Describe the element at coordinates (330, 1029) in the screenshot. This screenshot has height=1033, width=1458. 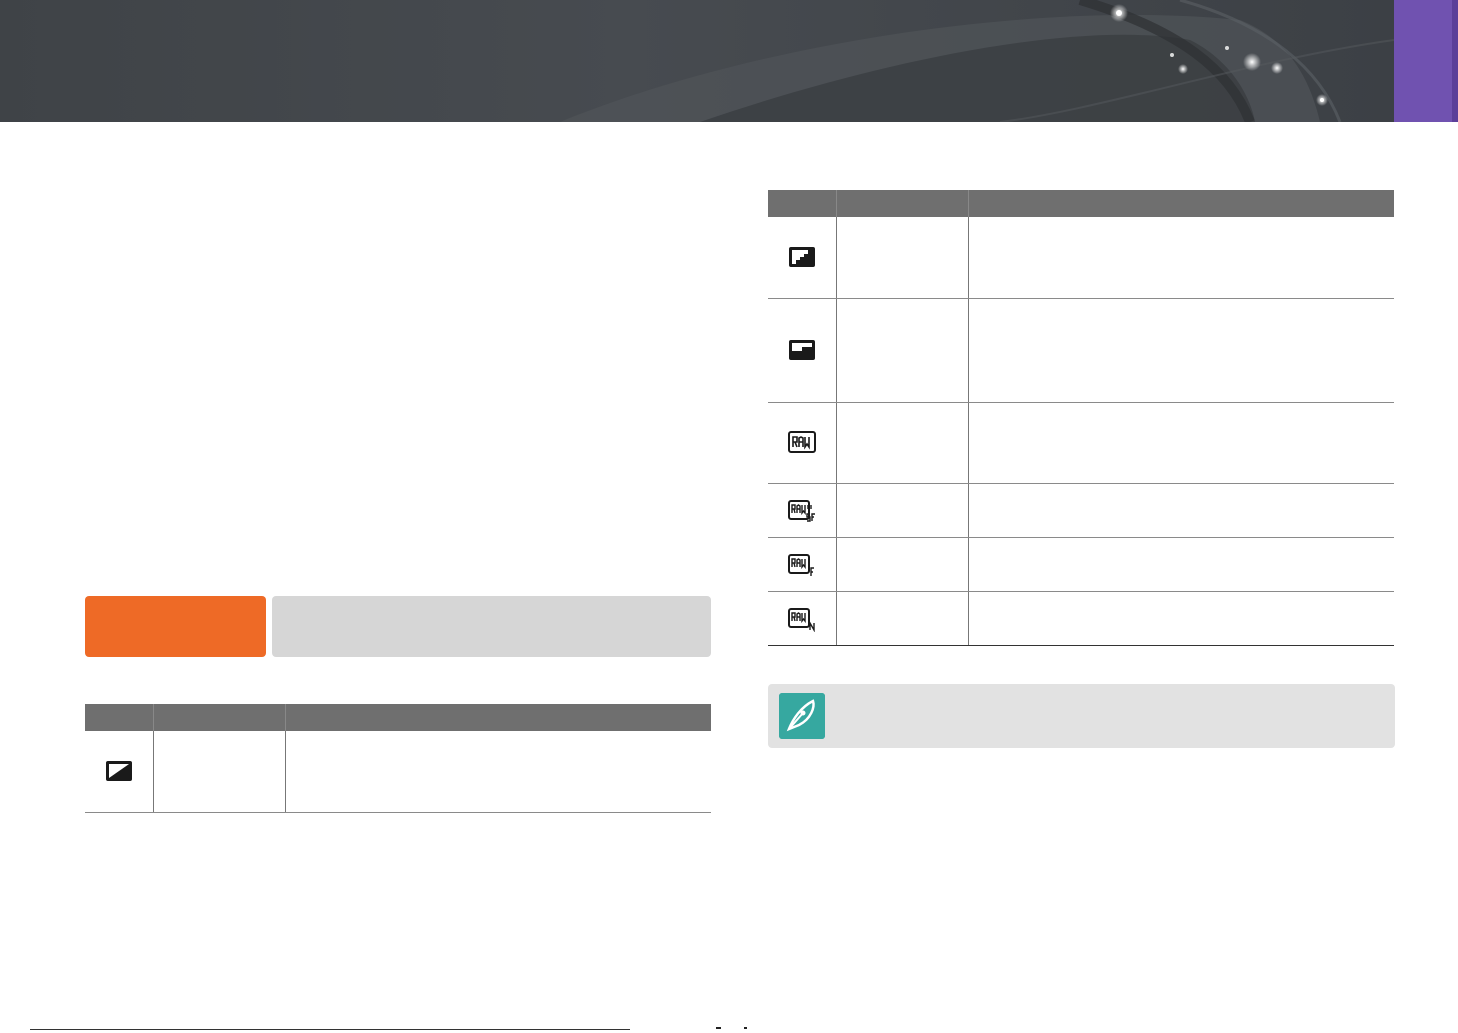
I see `footer-rule` at that location.